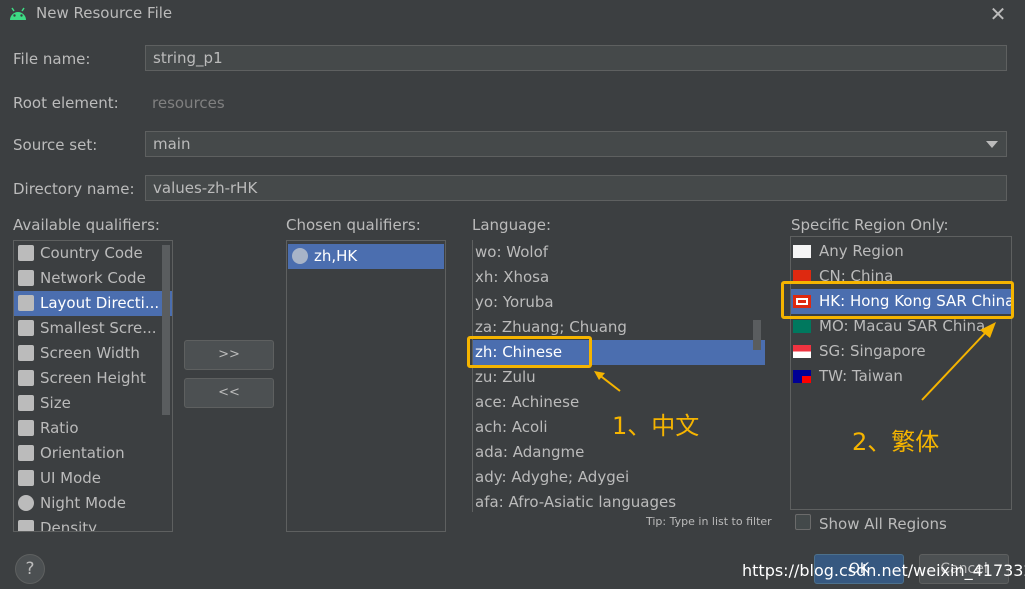 This screenshot has height=589, width=1025. Describe the element at coordinates (26, 378) in the screenshot. I see `screen-height-icon` at that location.